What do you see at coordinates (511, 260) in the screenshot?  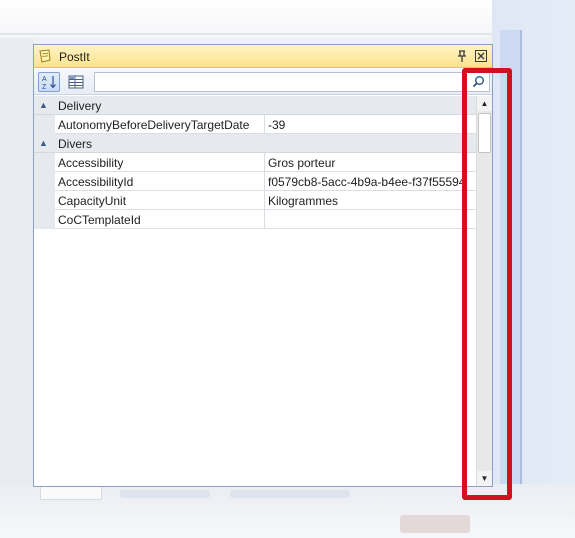 I see `background-dock-strip` at bounding box center [511, 260].